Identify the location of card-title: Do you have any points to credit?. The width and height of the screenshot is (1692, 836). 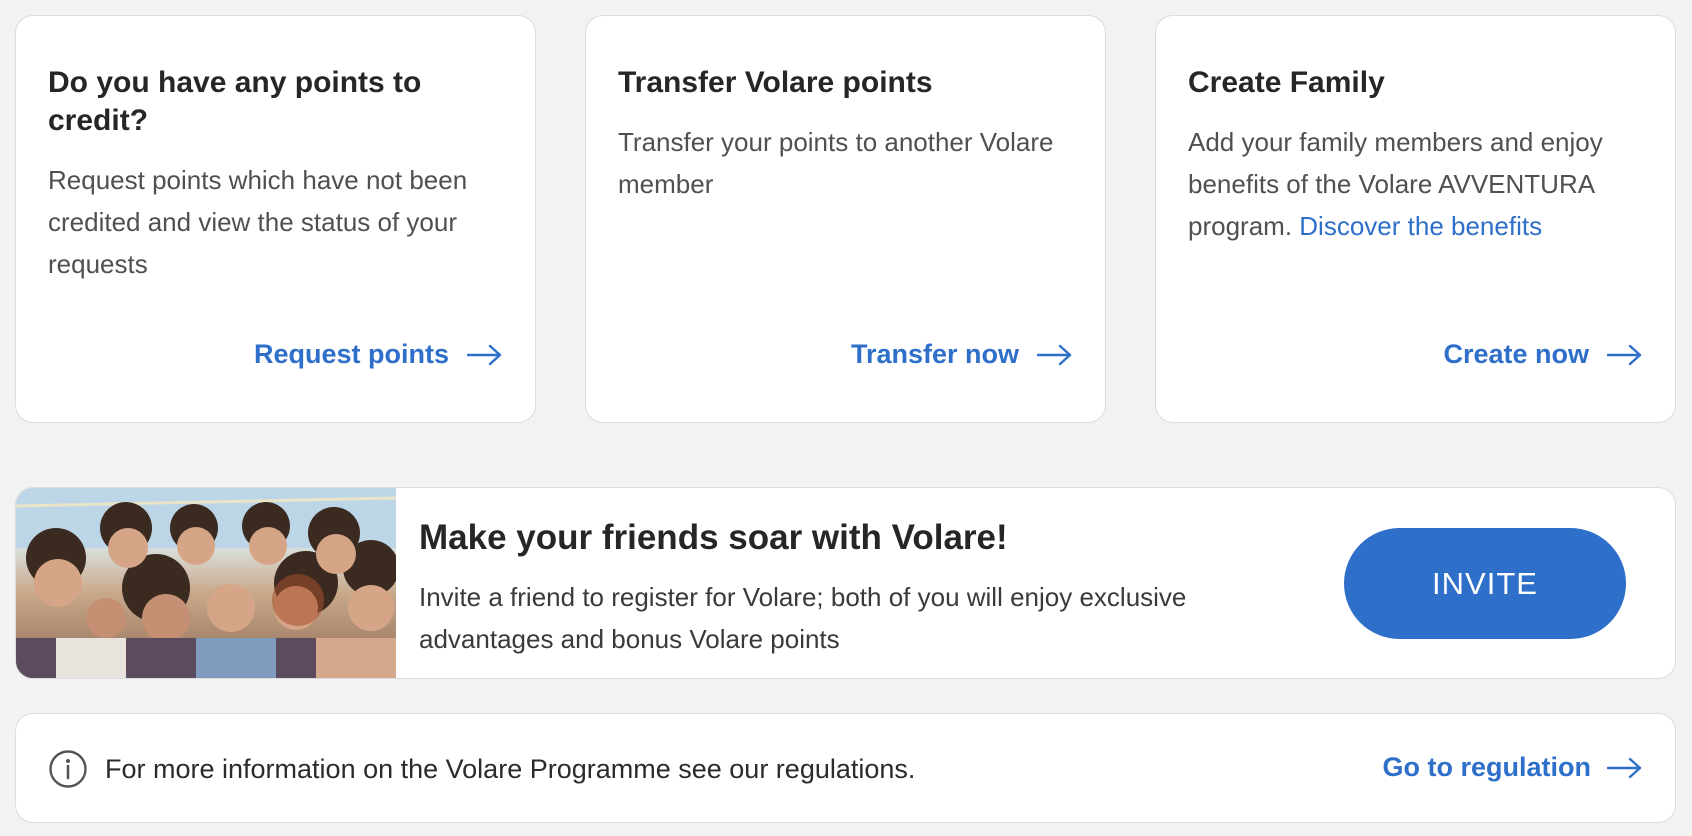
(235, 101).